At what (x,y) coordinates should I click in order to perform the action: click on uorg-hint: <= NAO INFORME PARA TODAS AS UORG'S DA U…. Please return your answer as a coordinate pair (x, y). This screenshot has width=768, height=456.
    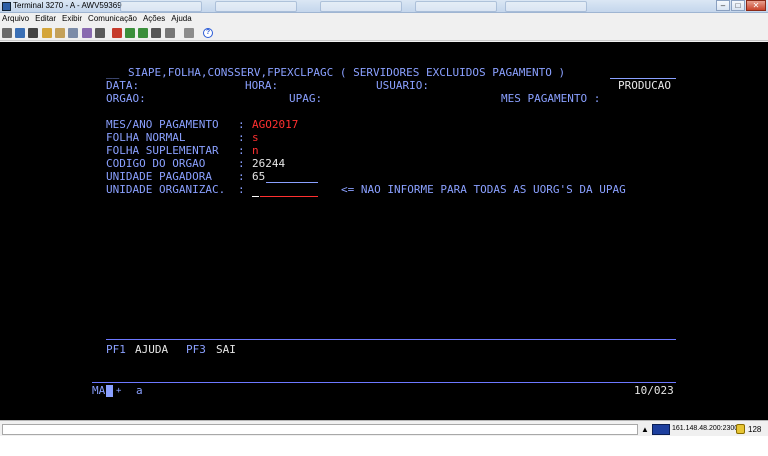
    Looking at the image, I should click on (483, 189).